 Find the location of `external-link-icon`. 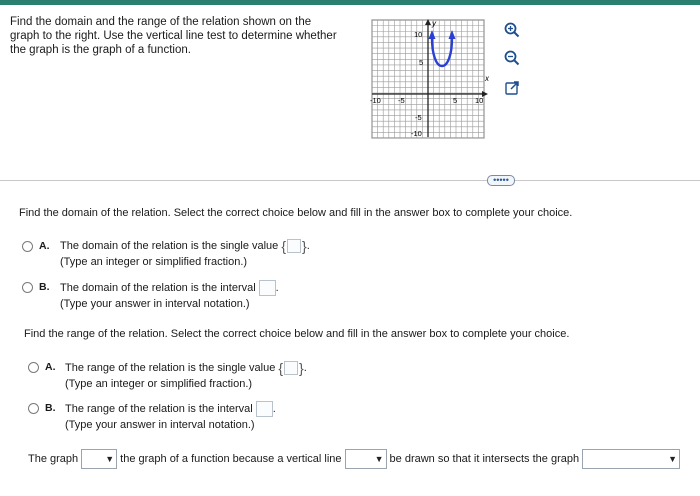

external-link-icon is located at coordinates (512, 88).